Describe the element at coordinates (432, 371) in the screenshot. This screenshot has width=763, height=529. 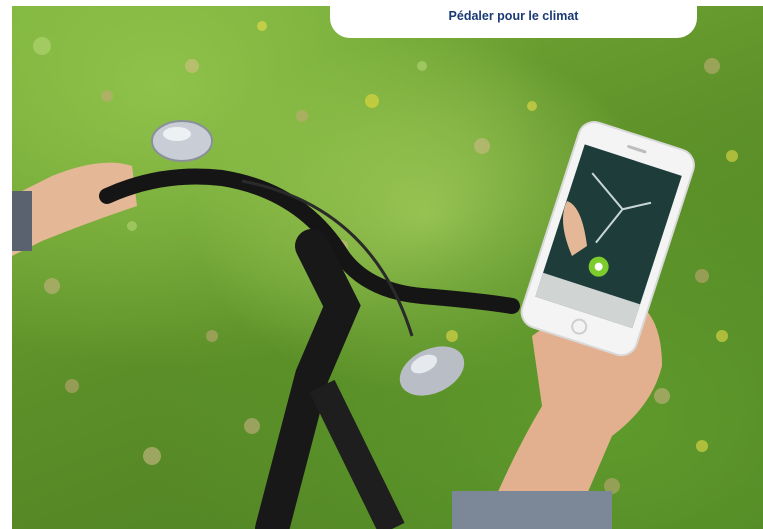
I see `bike-headlight` at that location.